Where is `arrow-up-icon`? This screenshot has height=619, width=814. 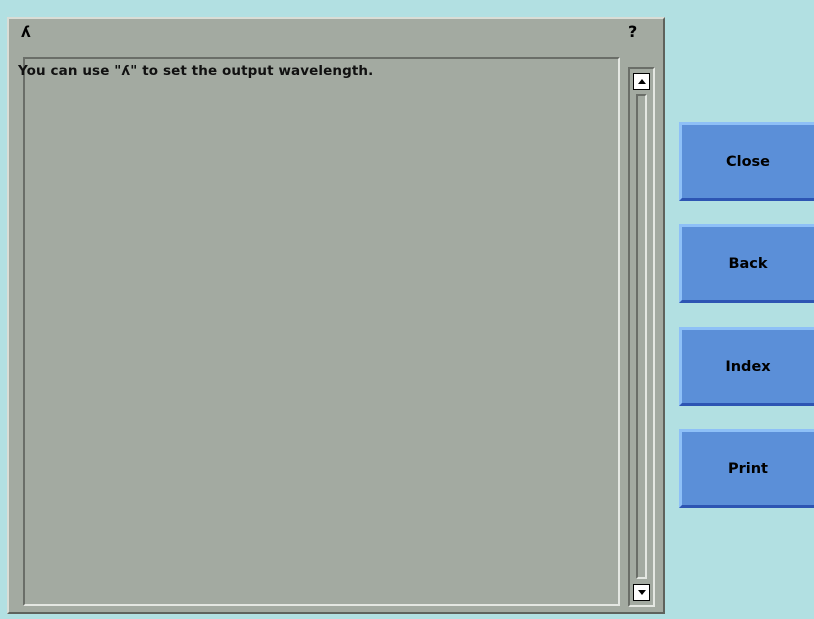 arrow-up-icon is located at coordinates (641, 81).